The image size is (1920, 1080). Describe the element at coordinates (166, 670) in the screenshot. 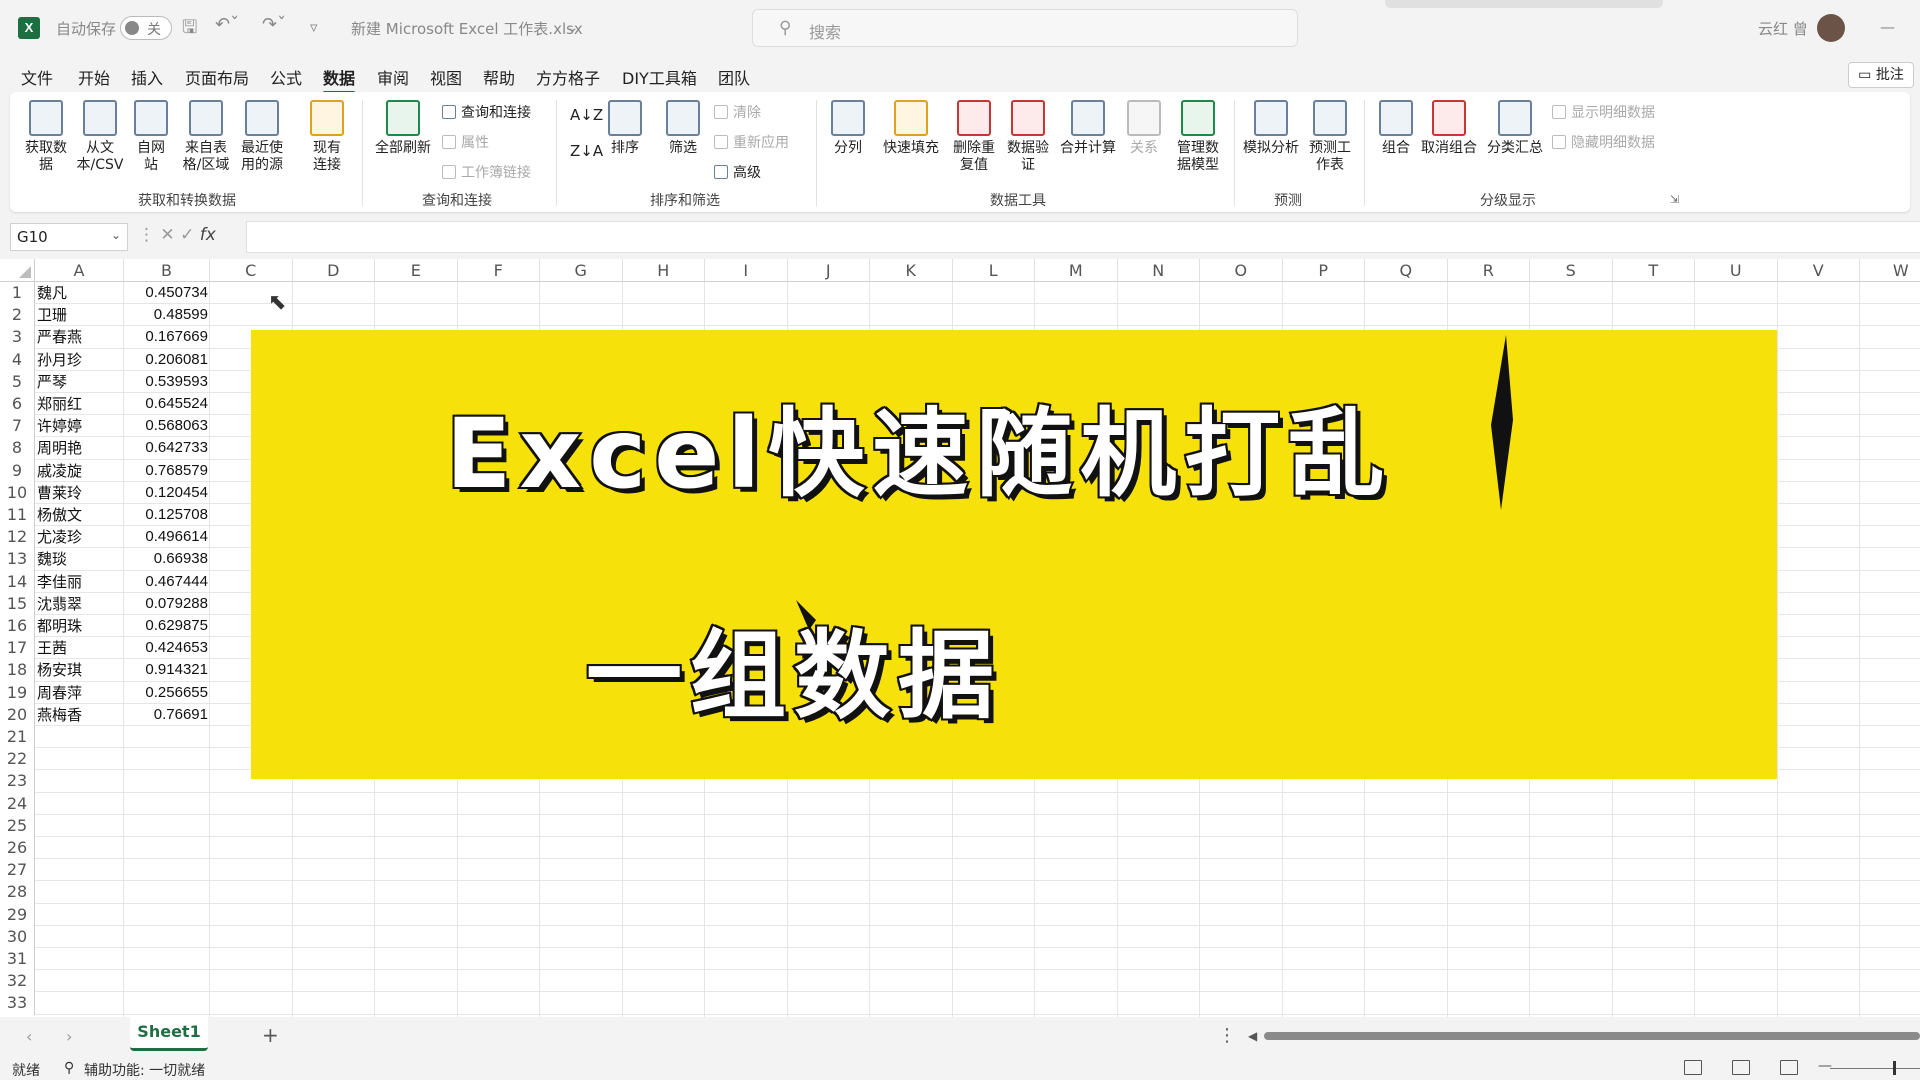

I see `cell-value: 0.914321` at that location.